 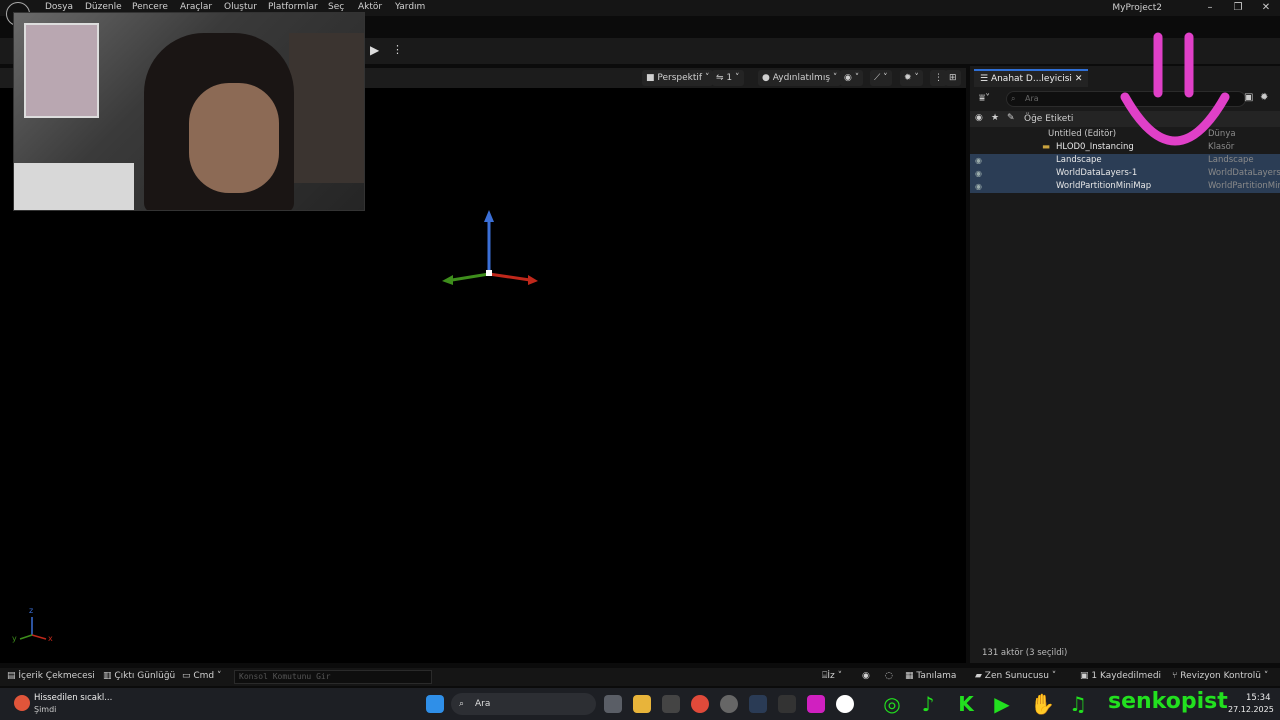 What do you see at coordinates (196, 7) in the screenshot?
I see `menu-tools: Araçlar` at bounding box center [196, 7].